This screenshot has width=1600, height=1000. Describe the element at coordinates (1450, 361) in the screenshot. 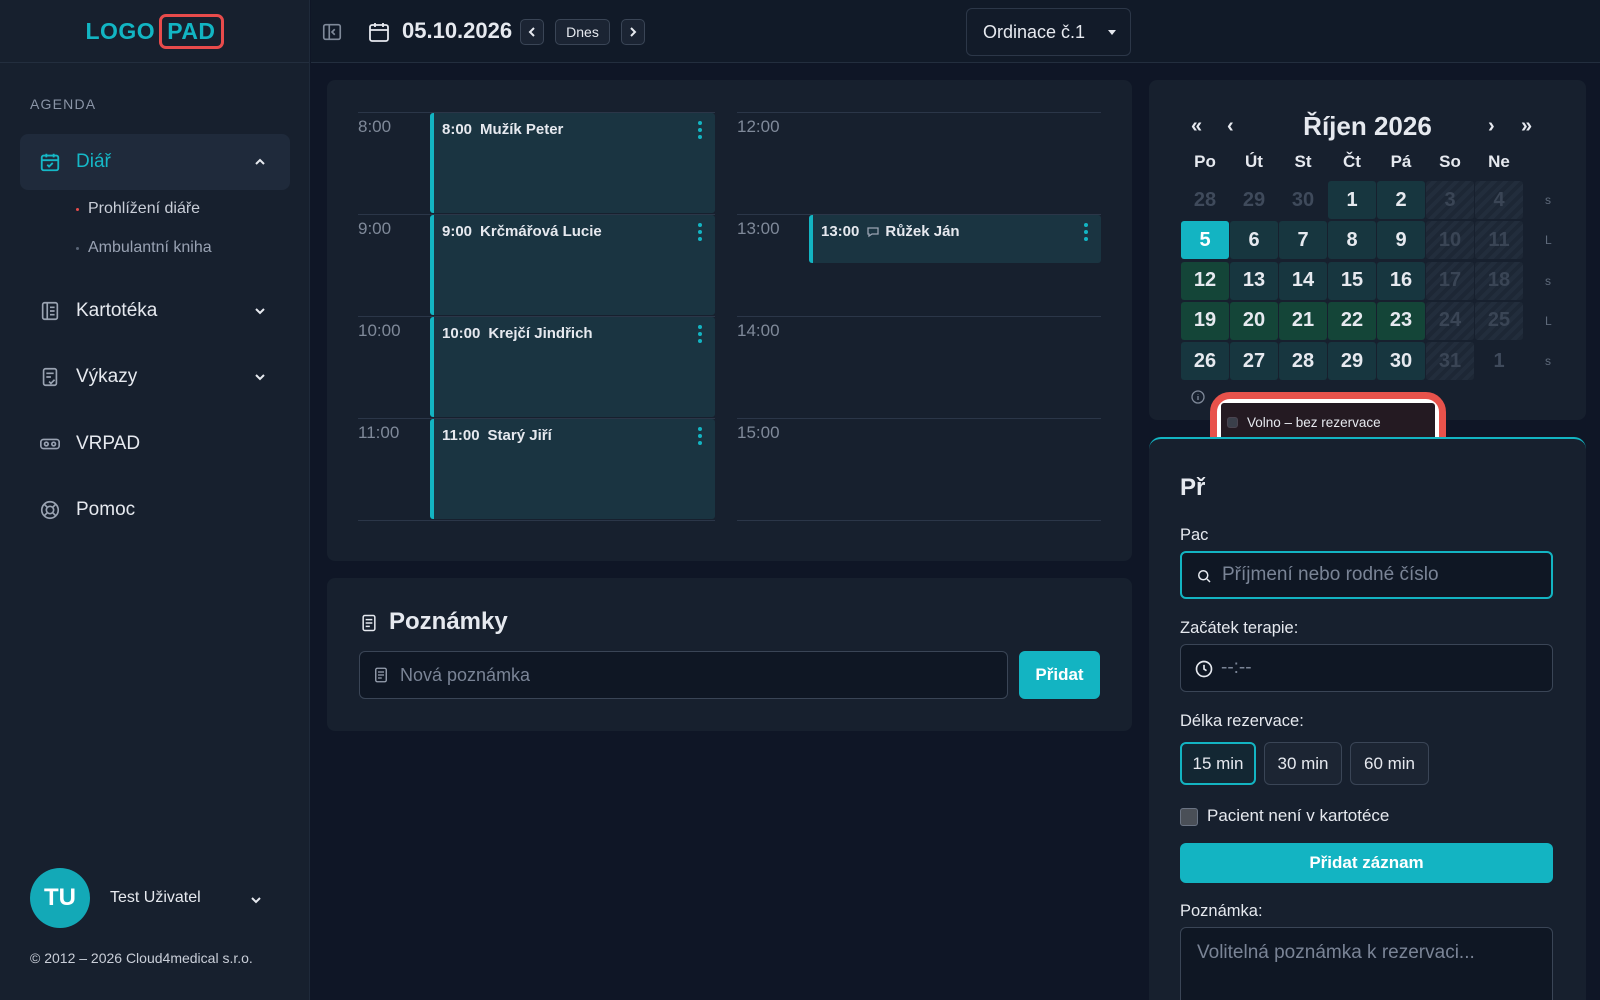

I see `calendar-day: 31` at that location.